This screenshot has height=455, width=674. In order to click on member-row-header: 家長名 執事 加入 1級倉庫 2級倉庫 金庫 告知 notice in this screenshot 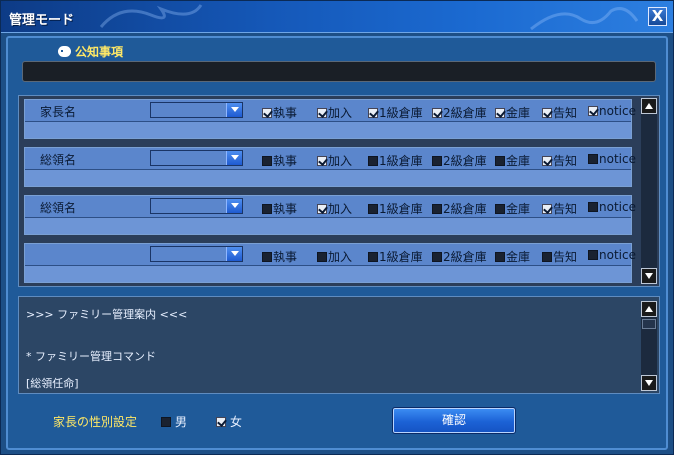, I will do `click(330, 110)`.